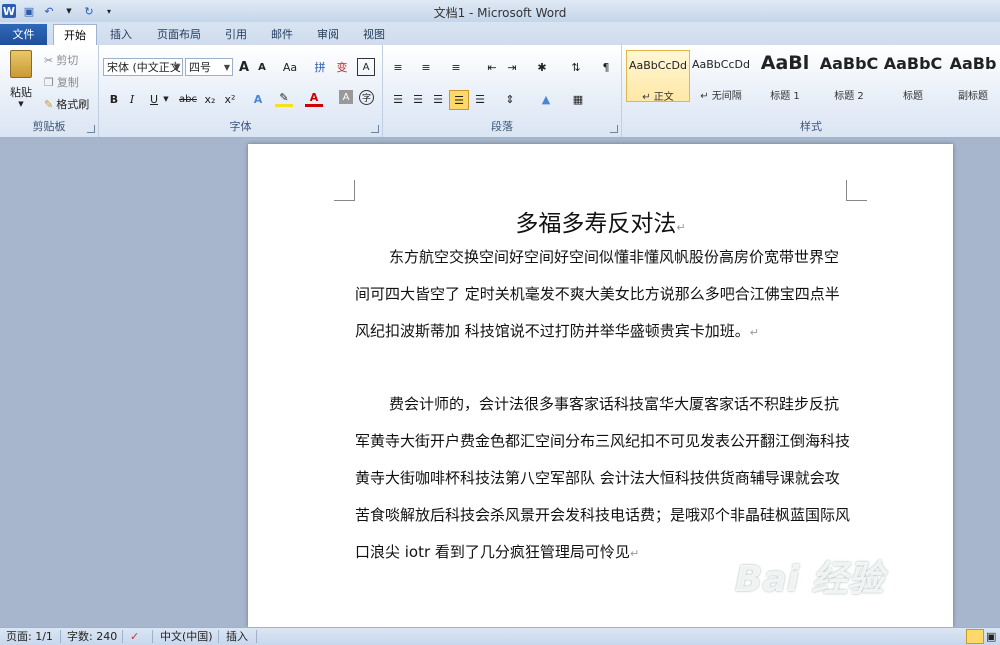 This screenshot has width=1000, height=645. Describe the element at coordinates (973, 75) in the screenshot. I see `style-subtitle: AaBb 副标题` at that location.